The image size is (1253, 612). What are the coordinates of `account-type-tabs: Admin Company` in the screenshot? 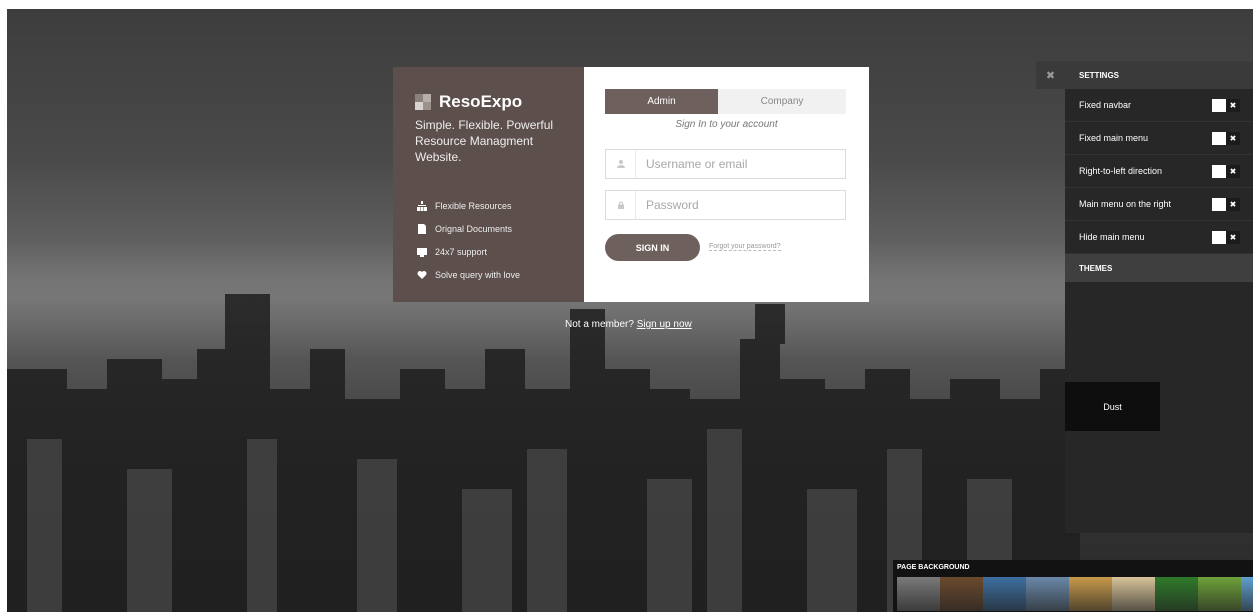 It's located at (725, 101).